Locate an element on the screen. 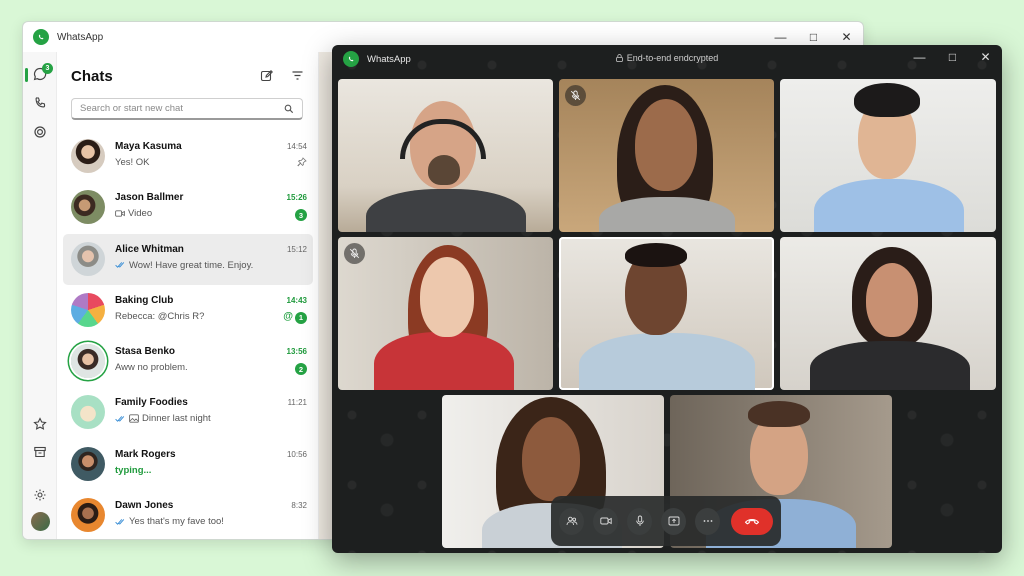 The image size is (1024, 576). camera-button is located at coordinates (606, 521).